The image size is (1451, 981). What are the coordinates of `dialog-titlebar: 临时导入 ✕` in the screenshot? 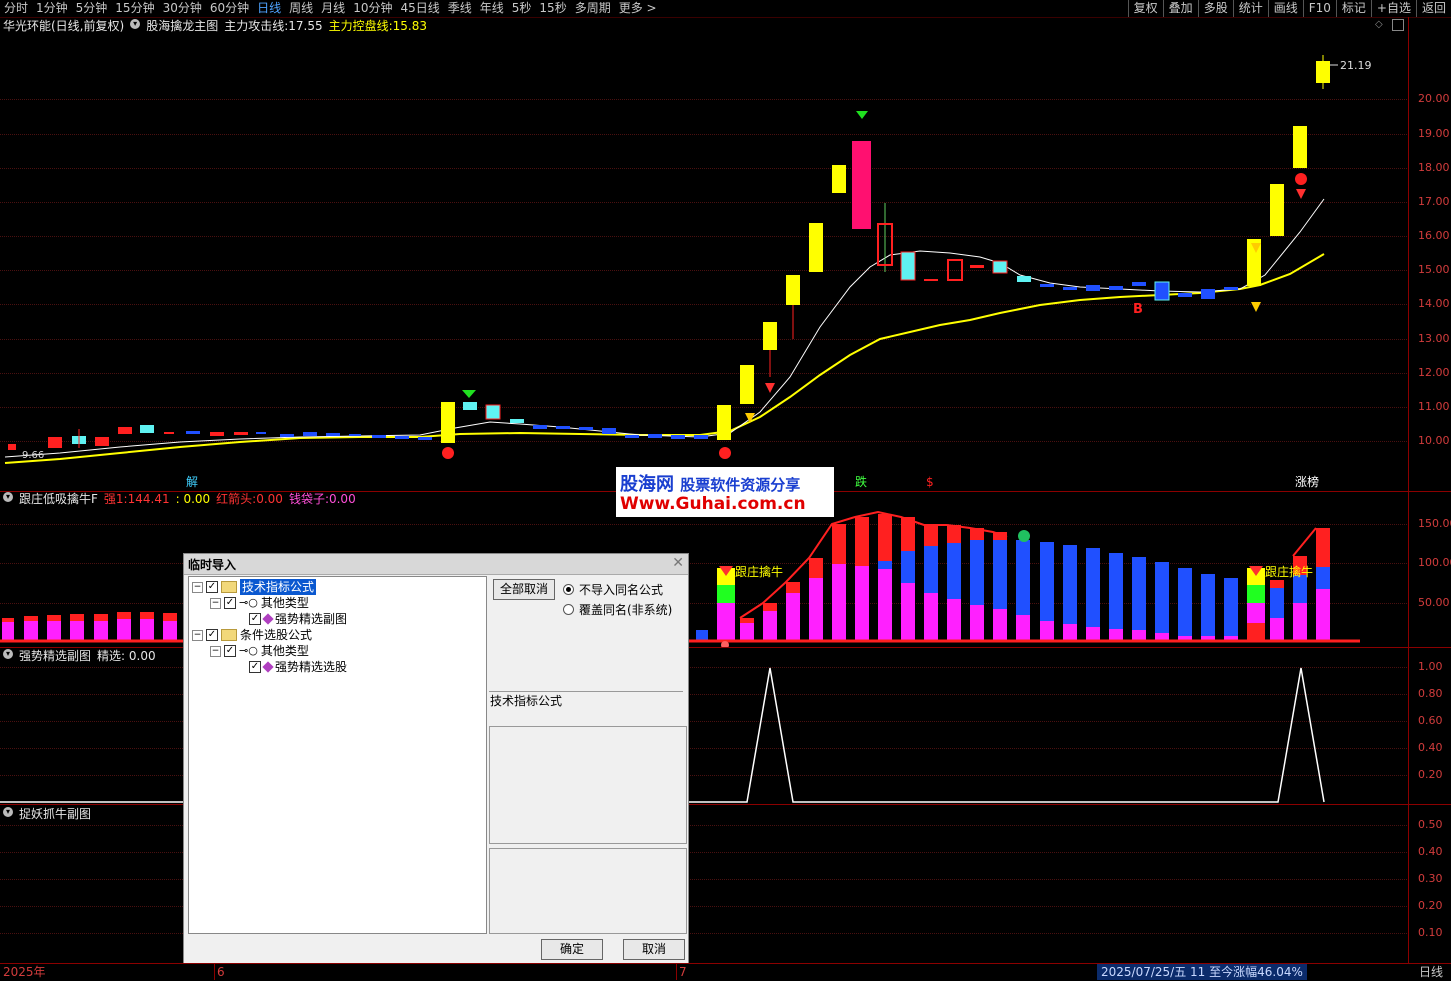 It's located at (436, 564).